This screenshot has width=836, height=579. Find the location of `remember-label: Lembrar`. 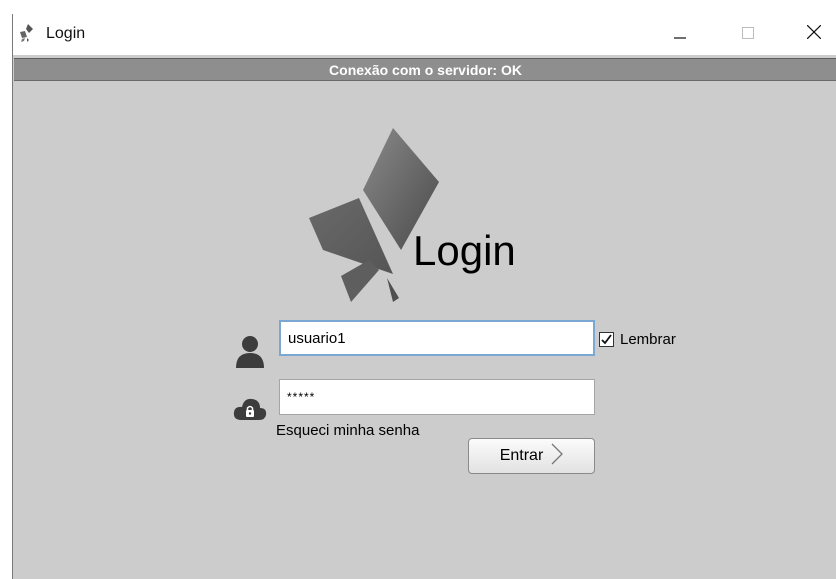

remember-label: Lembrar is located at coordinates (648, 339).